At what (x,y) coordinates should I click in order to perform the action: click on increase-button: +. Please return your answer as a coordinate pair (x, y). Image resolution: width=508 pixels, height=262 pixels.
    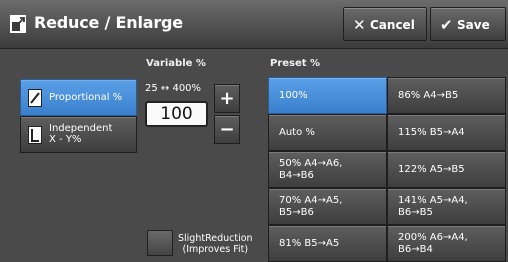
    Looking at the image, I should click on (227, 98).